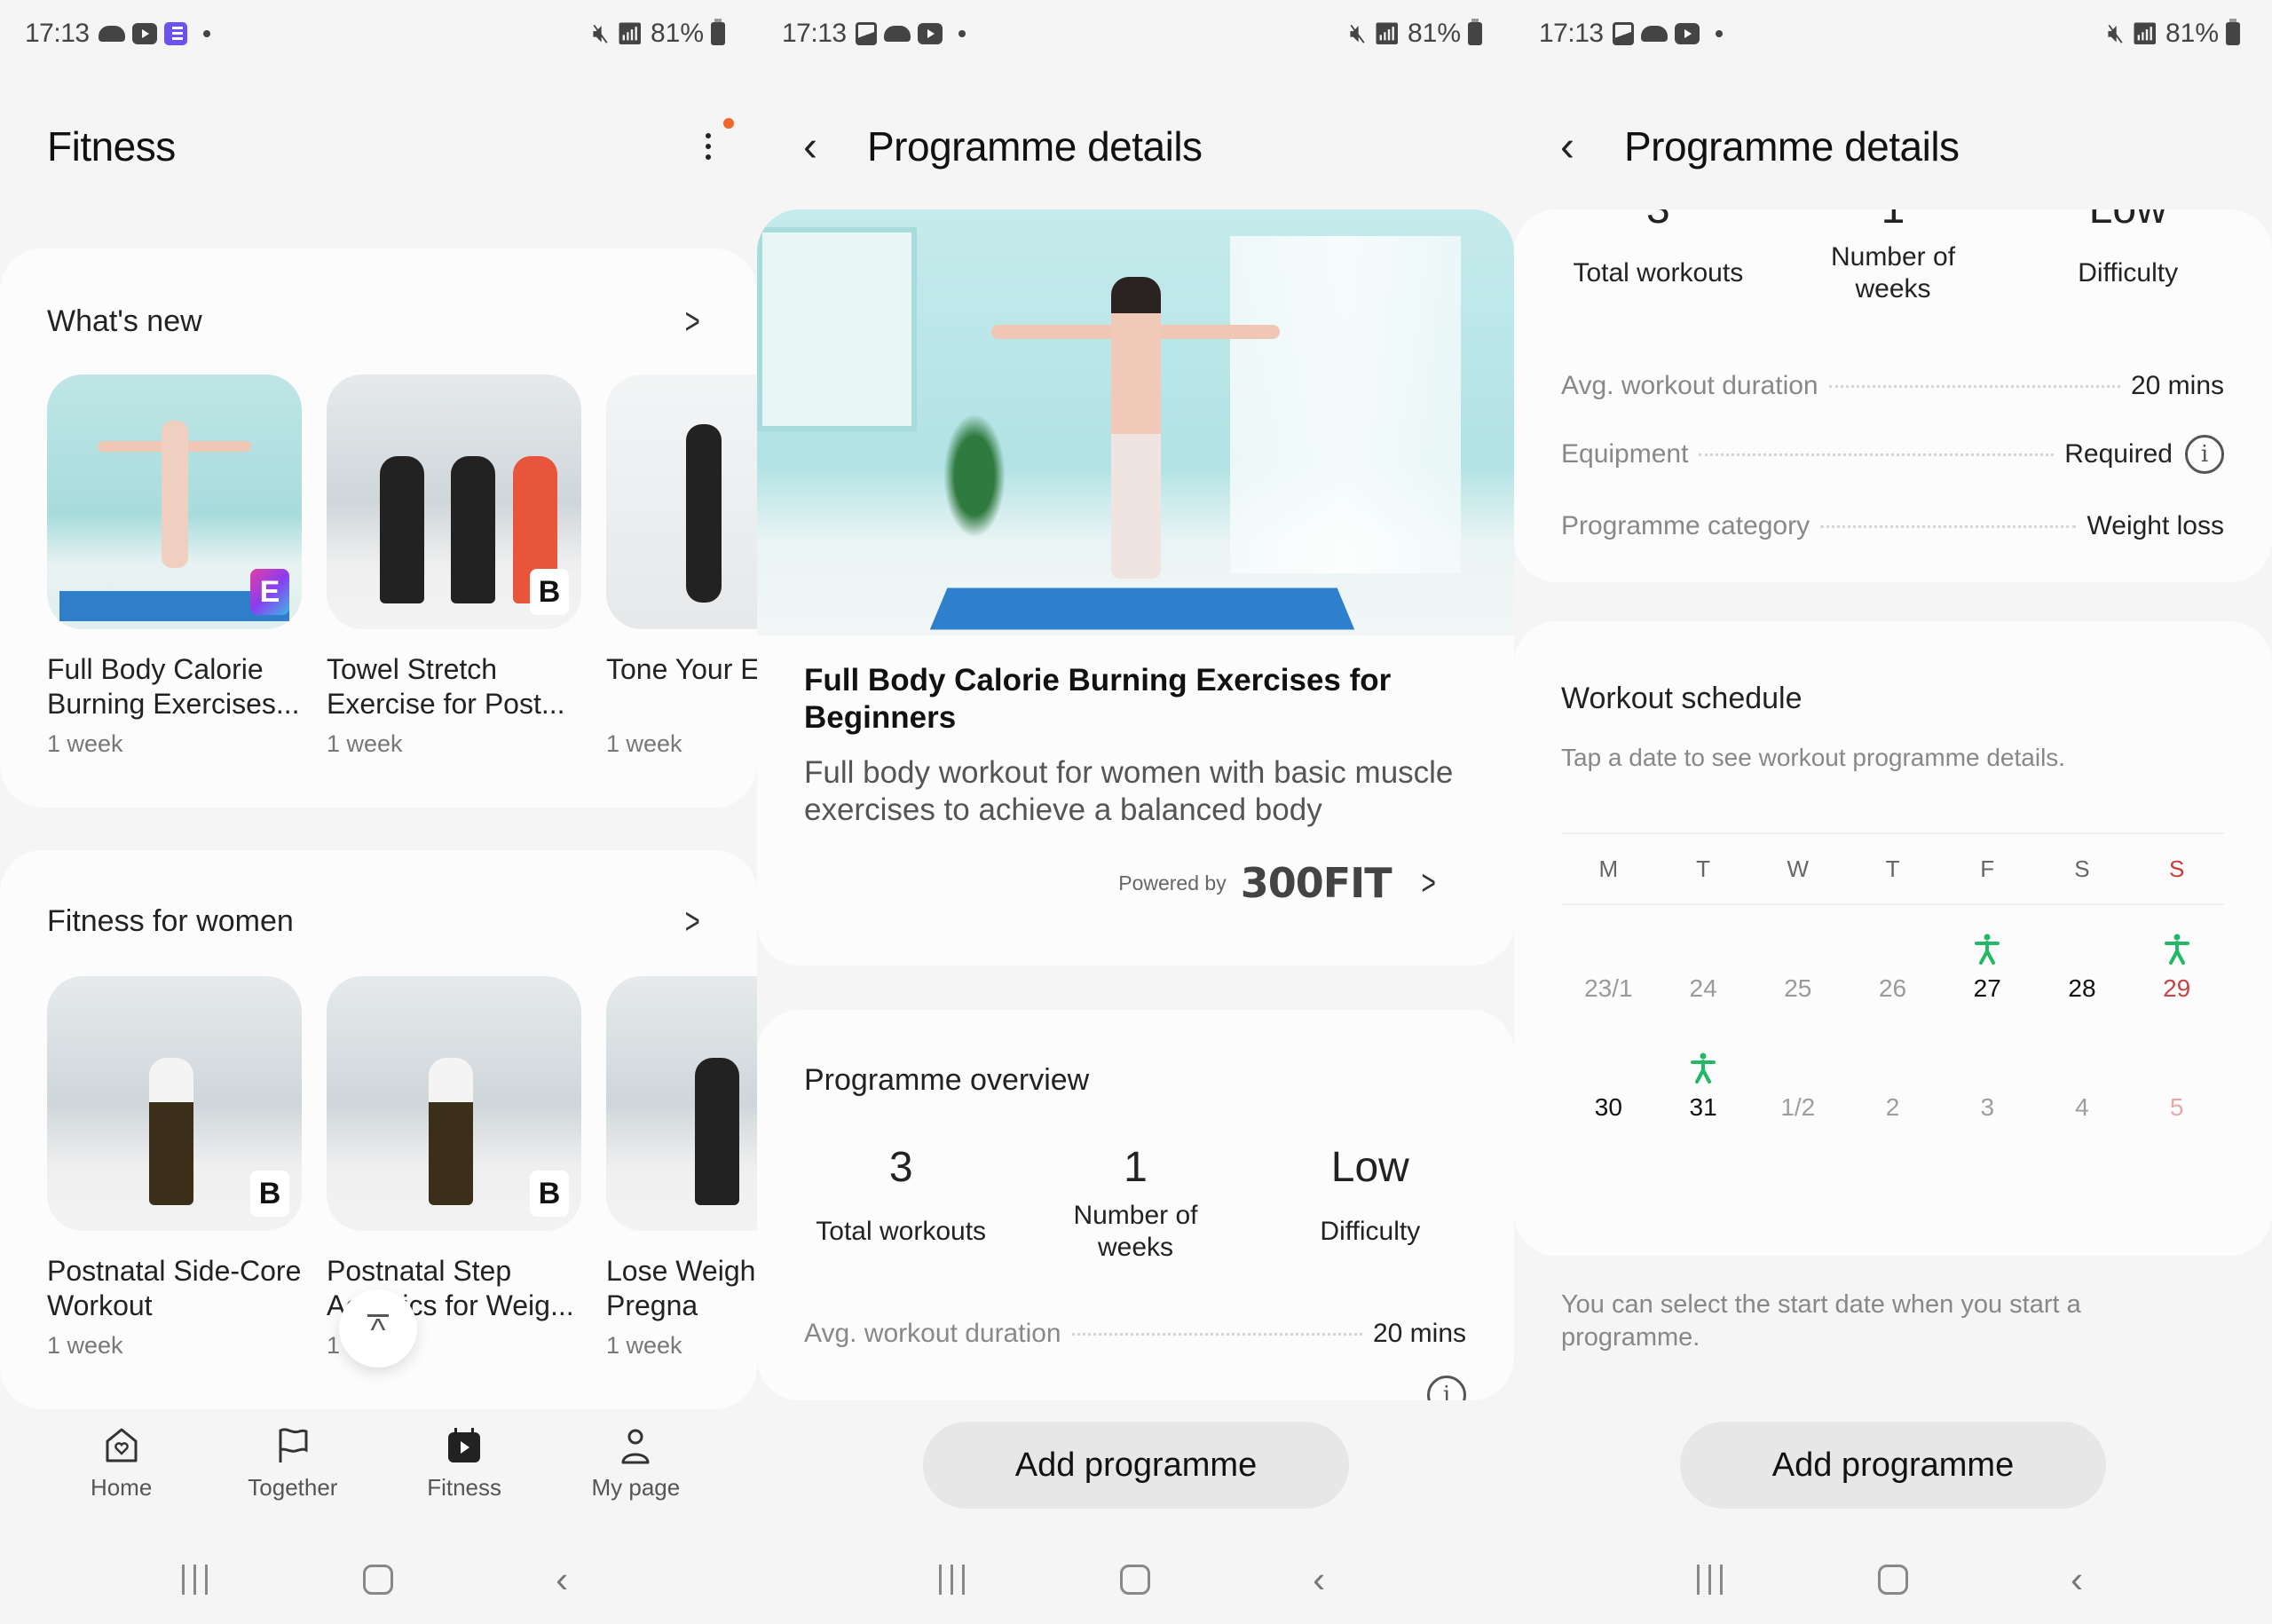  What do you see at coordinates (1475, 32) in the screenshot?
I see `battery-icon` at bounding box center [1475, 32].